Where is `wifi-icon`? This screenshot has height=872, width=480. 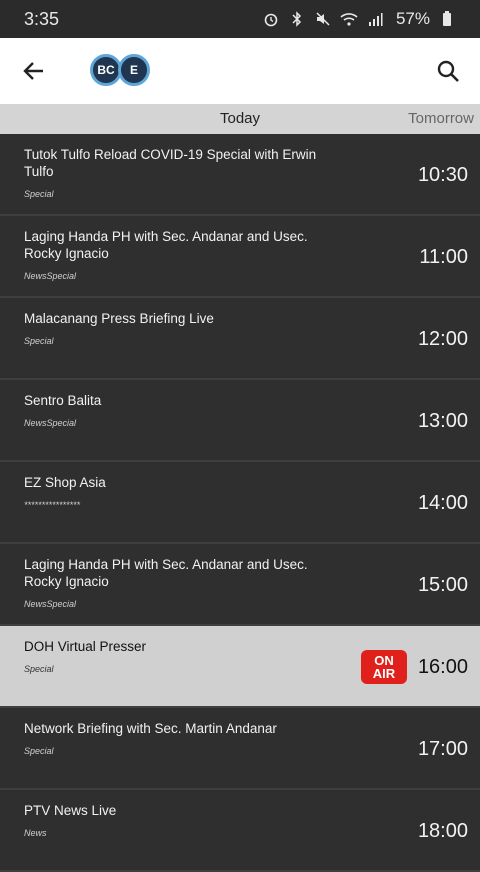
wifi-icon is located at coordinates (349, 19).